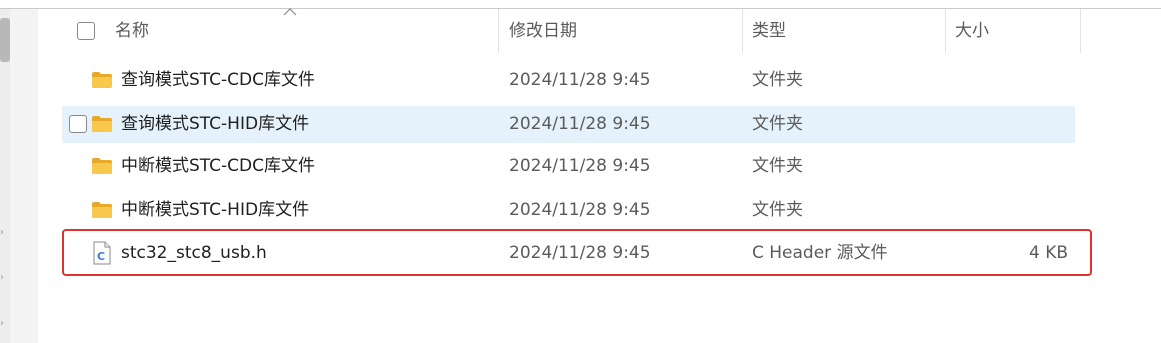 This screenshot has height=343, width=1161. Describe the element at coordinates (78, 124) in the screenshot. I see `row-select-checkbox` at that location.